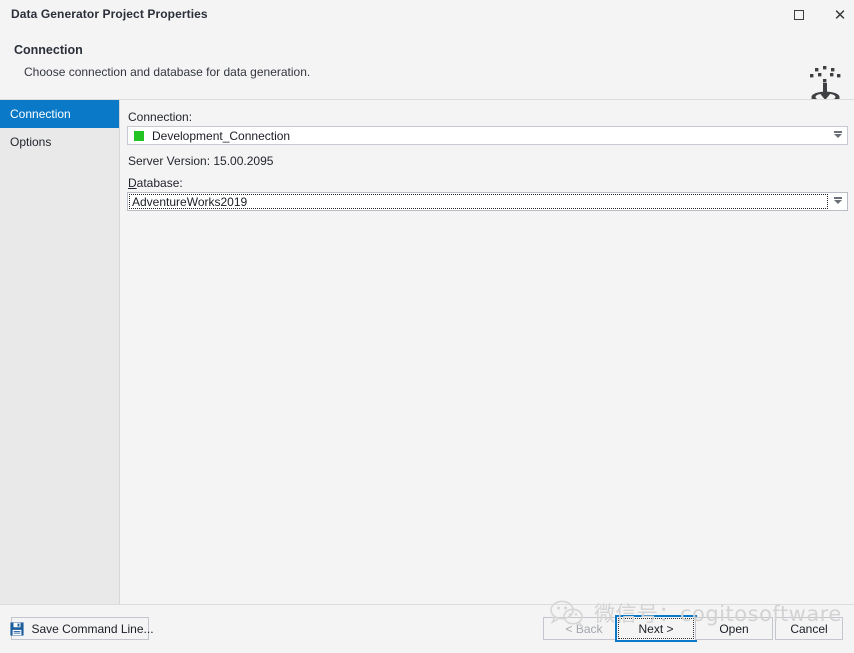 The image size is (854, 653). Describe the element at coordinates (132, 183) in the screenshot. I see `database-label-mnemonic: D` at that location.